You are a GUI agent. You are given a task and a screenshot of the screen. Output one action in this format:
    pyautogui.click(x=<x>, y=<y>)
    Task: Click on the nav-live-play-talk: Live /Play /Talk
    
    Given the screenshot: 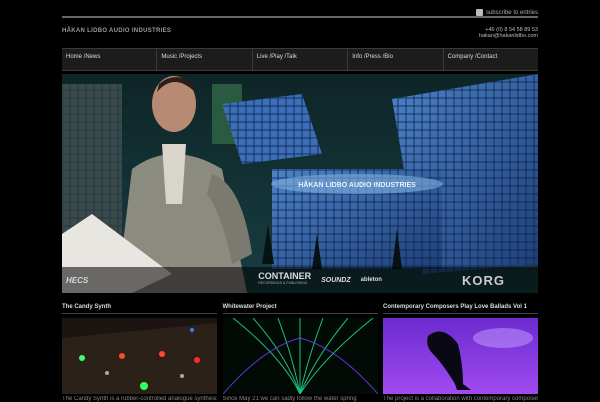 What is the action you would take?
    pyautogui.click(x=299, y=59)
    